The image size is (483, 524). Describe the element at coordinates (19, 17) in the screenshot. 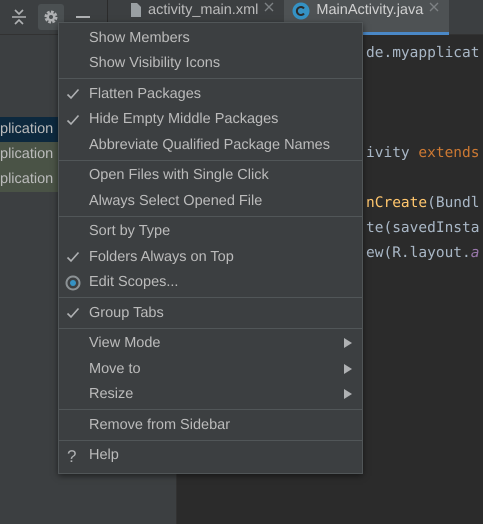

I see `collapse-all-icon` at that location.